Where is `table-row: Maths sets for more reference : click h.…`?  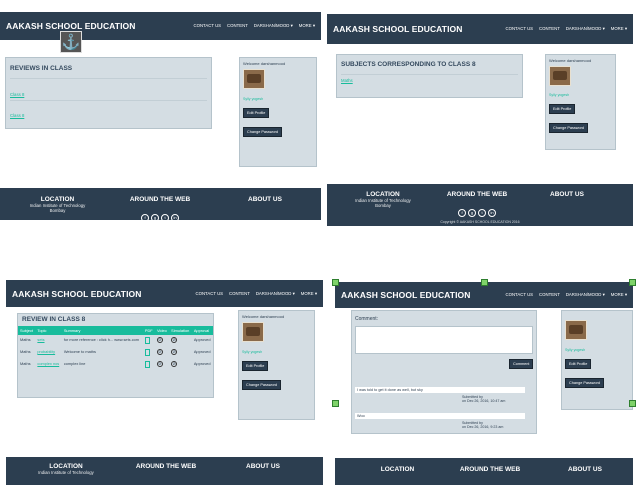 table-row: Maths sets for more reference : click h.… is located at coordinates (115, 341).